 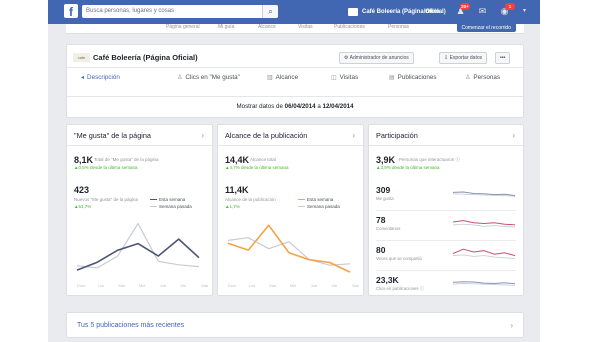 I want to click on chevron-right-icon: ›, so click(x=511, y=326).